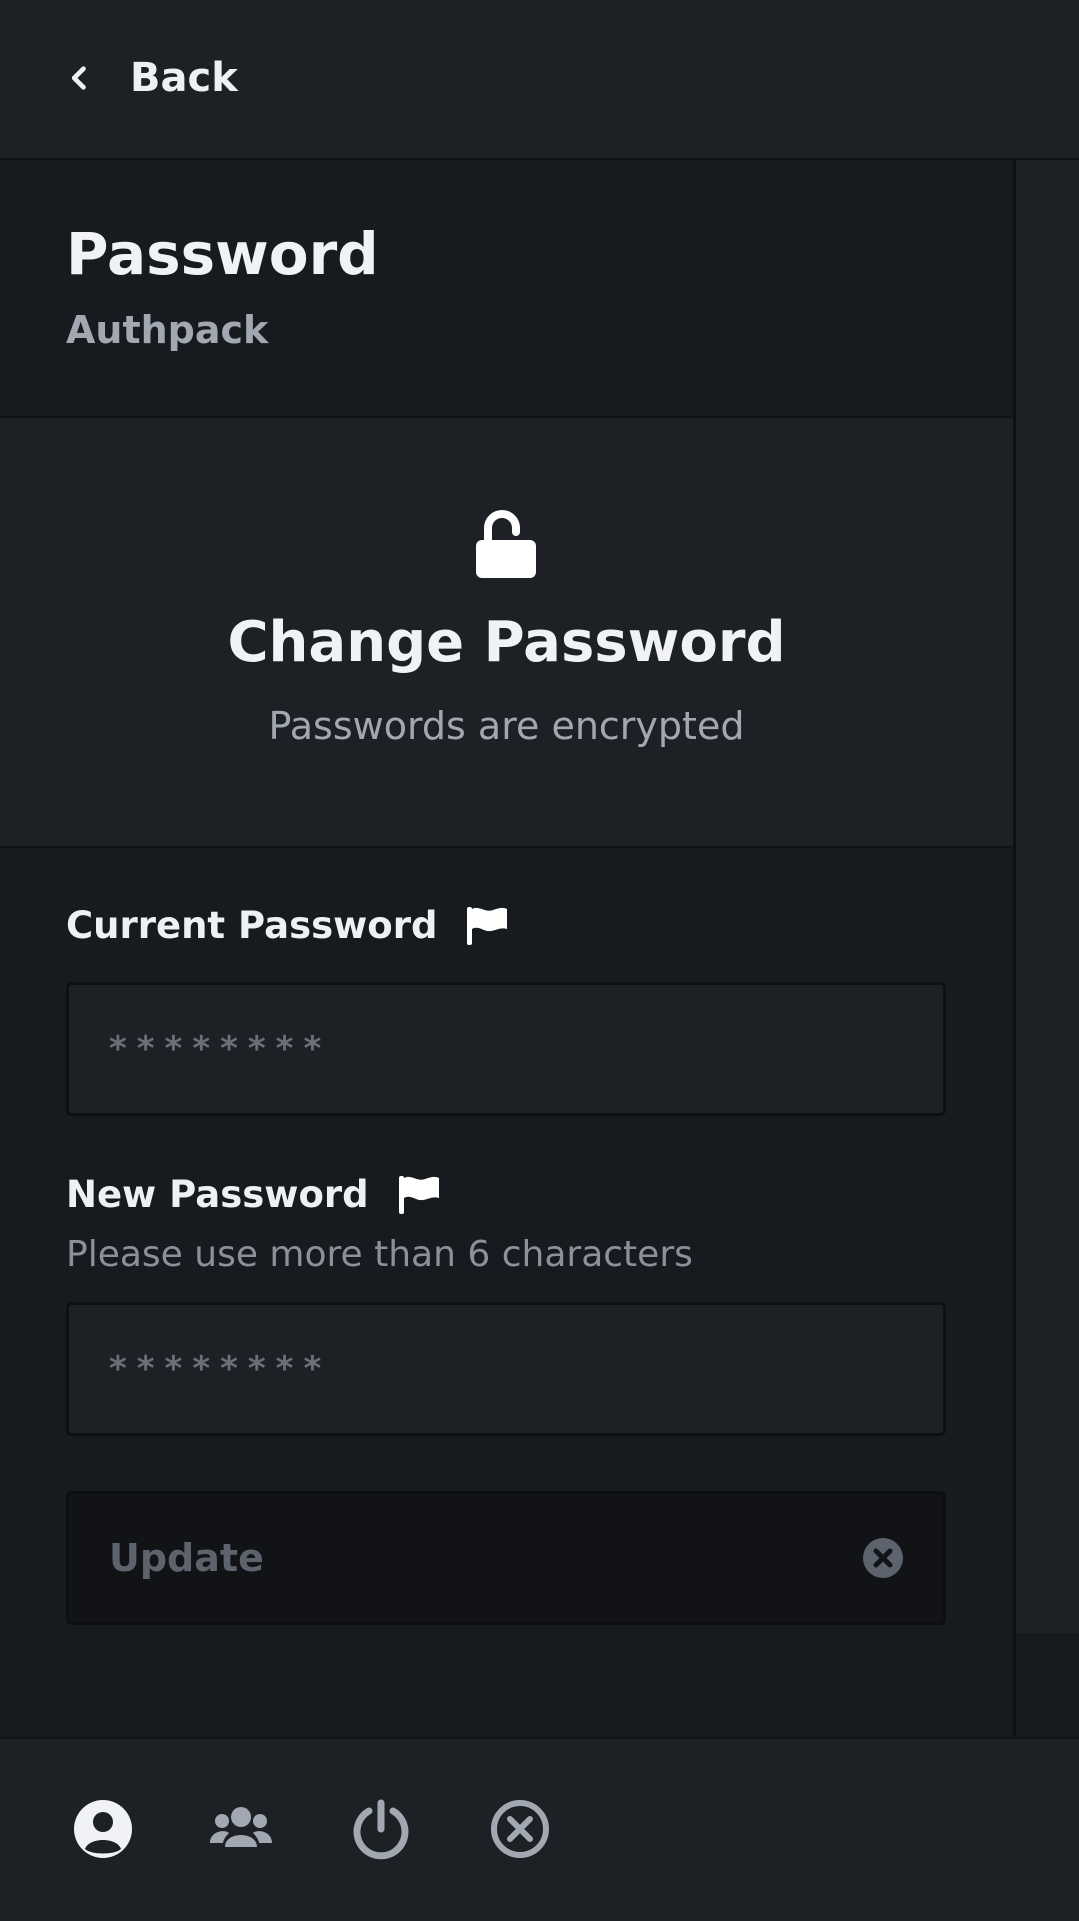 Image resolution: width=1079 pixels, height=1921 pixels. I want to click on lock-open-icon, so click(506, 544).